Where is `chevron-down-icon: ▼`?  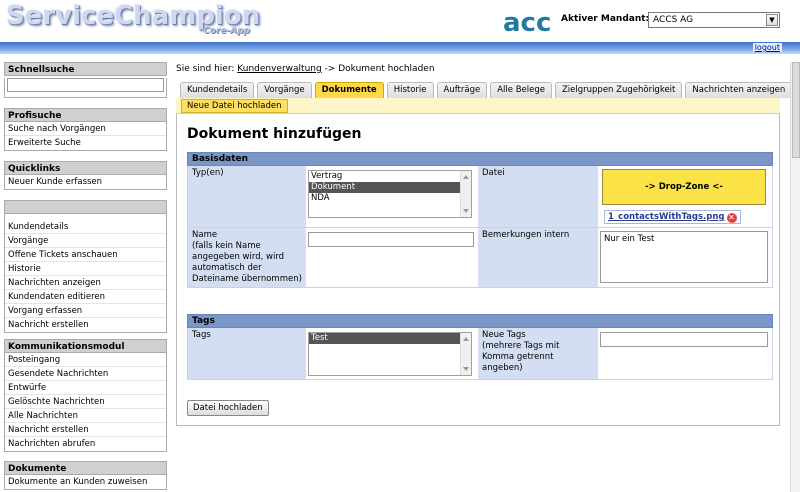
chevron-down-icon: ▼ is located at coordinates (772, 20).